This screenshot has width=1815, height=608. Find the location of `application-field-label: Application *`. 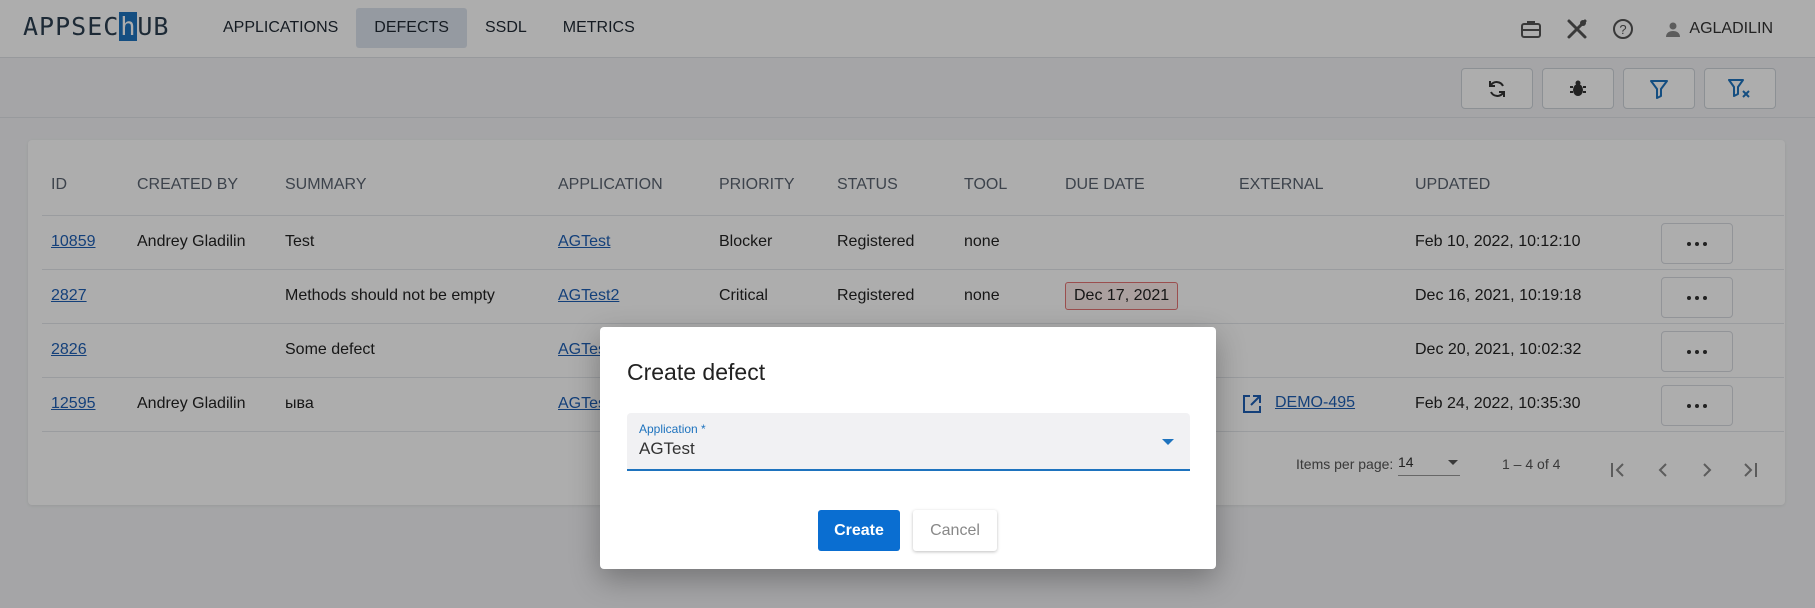

application-field-label: Application * is located at coordinates (672, 429).